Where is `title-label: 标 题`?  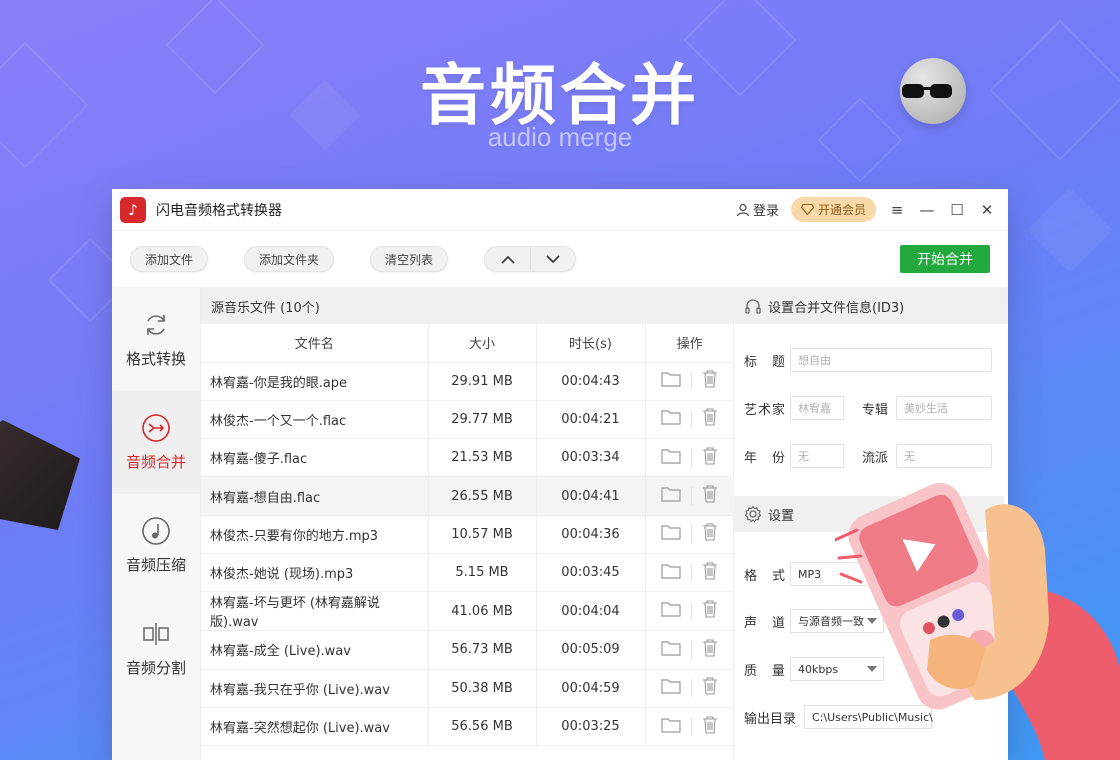
title-label: 标 题 is located at coordinates (765, 362).